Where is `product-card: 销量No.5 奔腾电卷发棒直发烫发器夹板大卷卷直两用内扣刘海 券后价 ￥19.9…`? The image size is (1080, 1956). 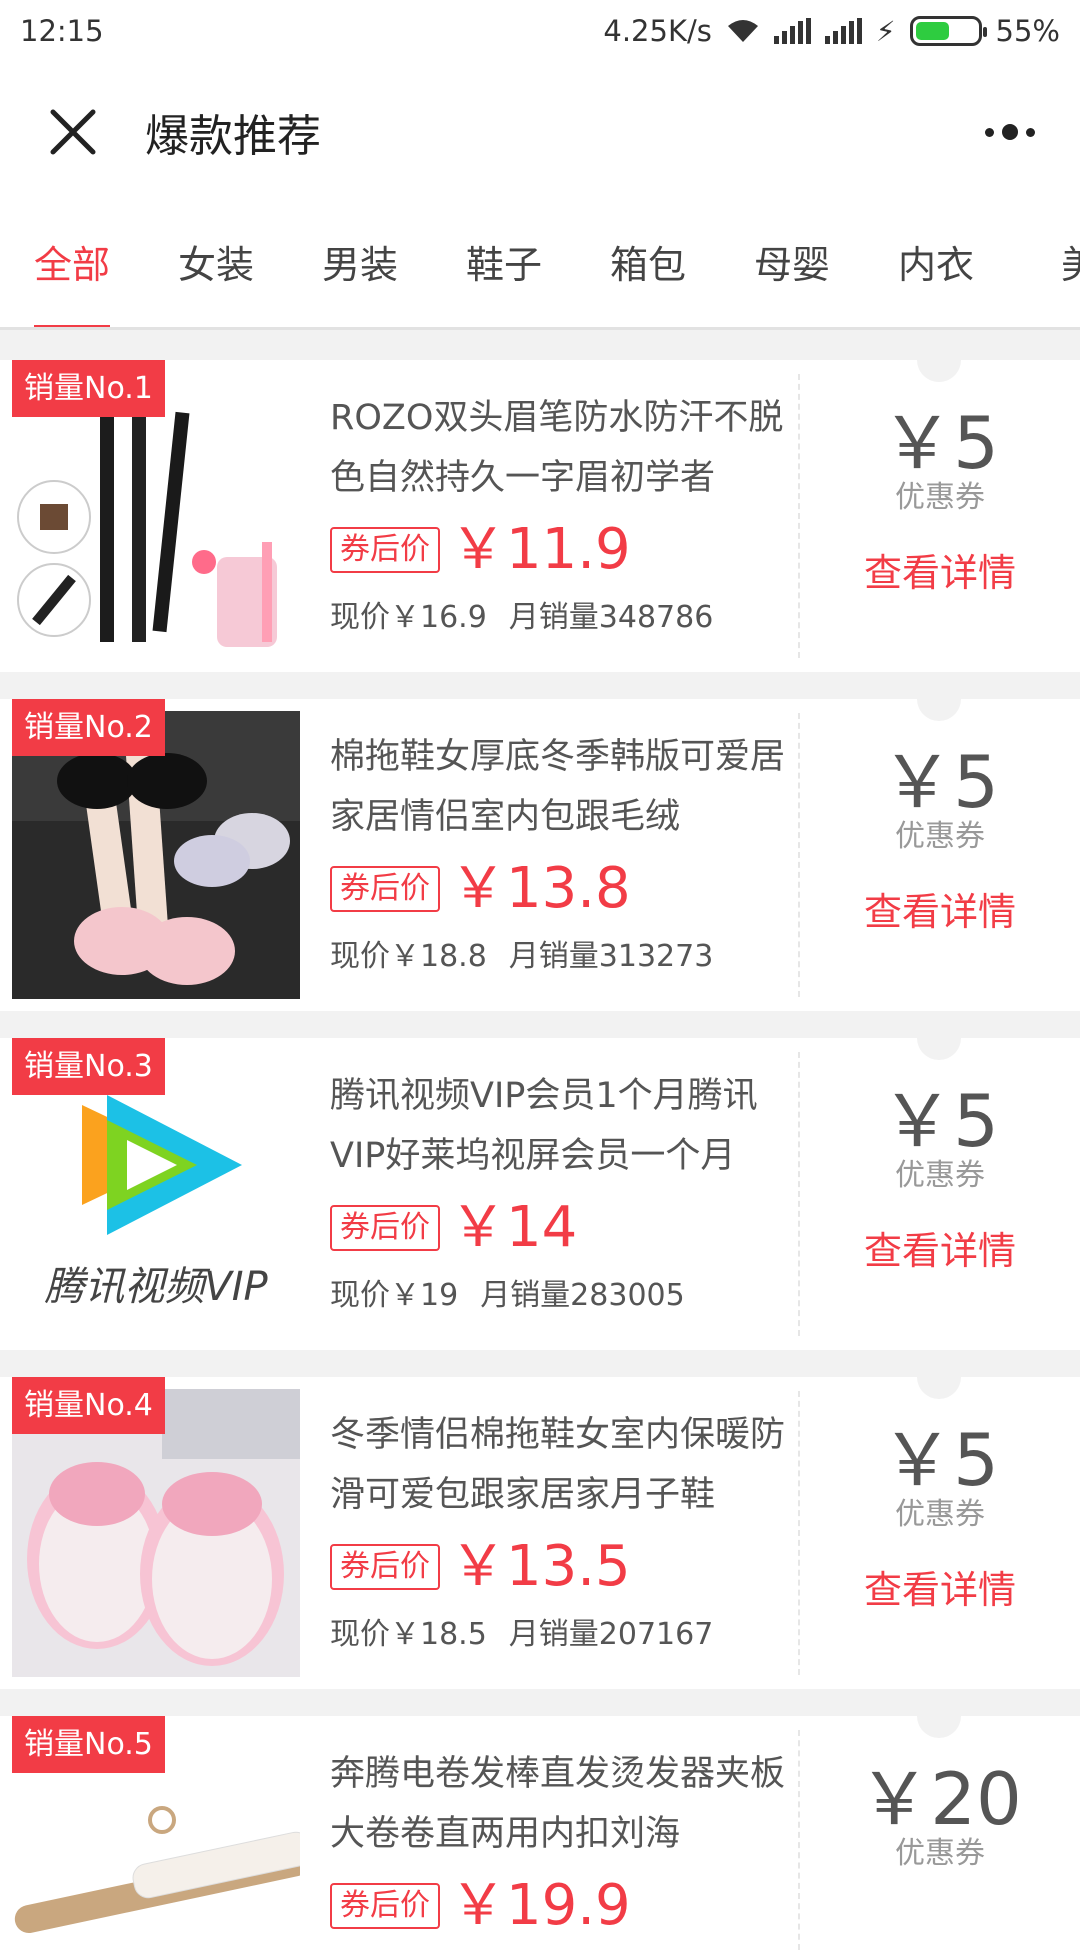 product-card: 销量No.5 奔腾电卷发棒直发烫发器夹板大卷卷直两用内扣刘海 券后价 ￥19.9… is located at coordinates (540, 1825).